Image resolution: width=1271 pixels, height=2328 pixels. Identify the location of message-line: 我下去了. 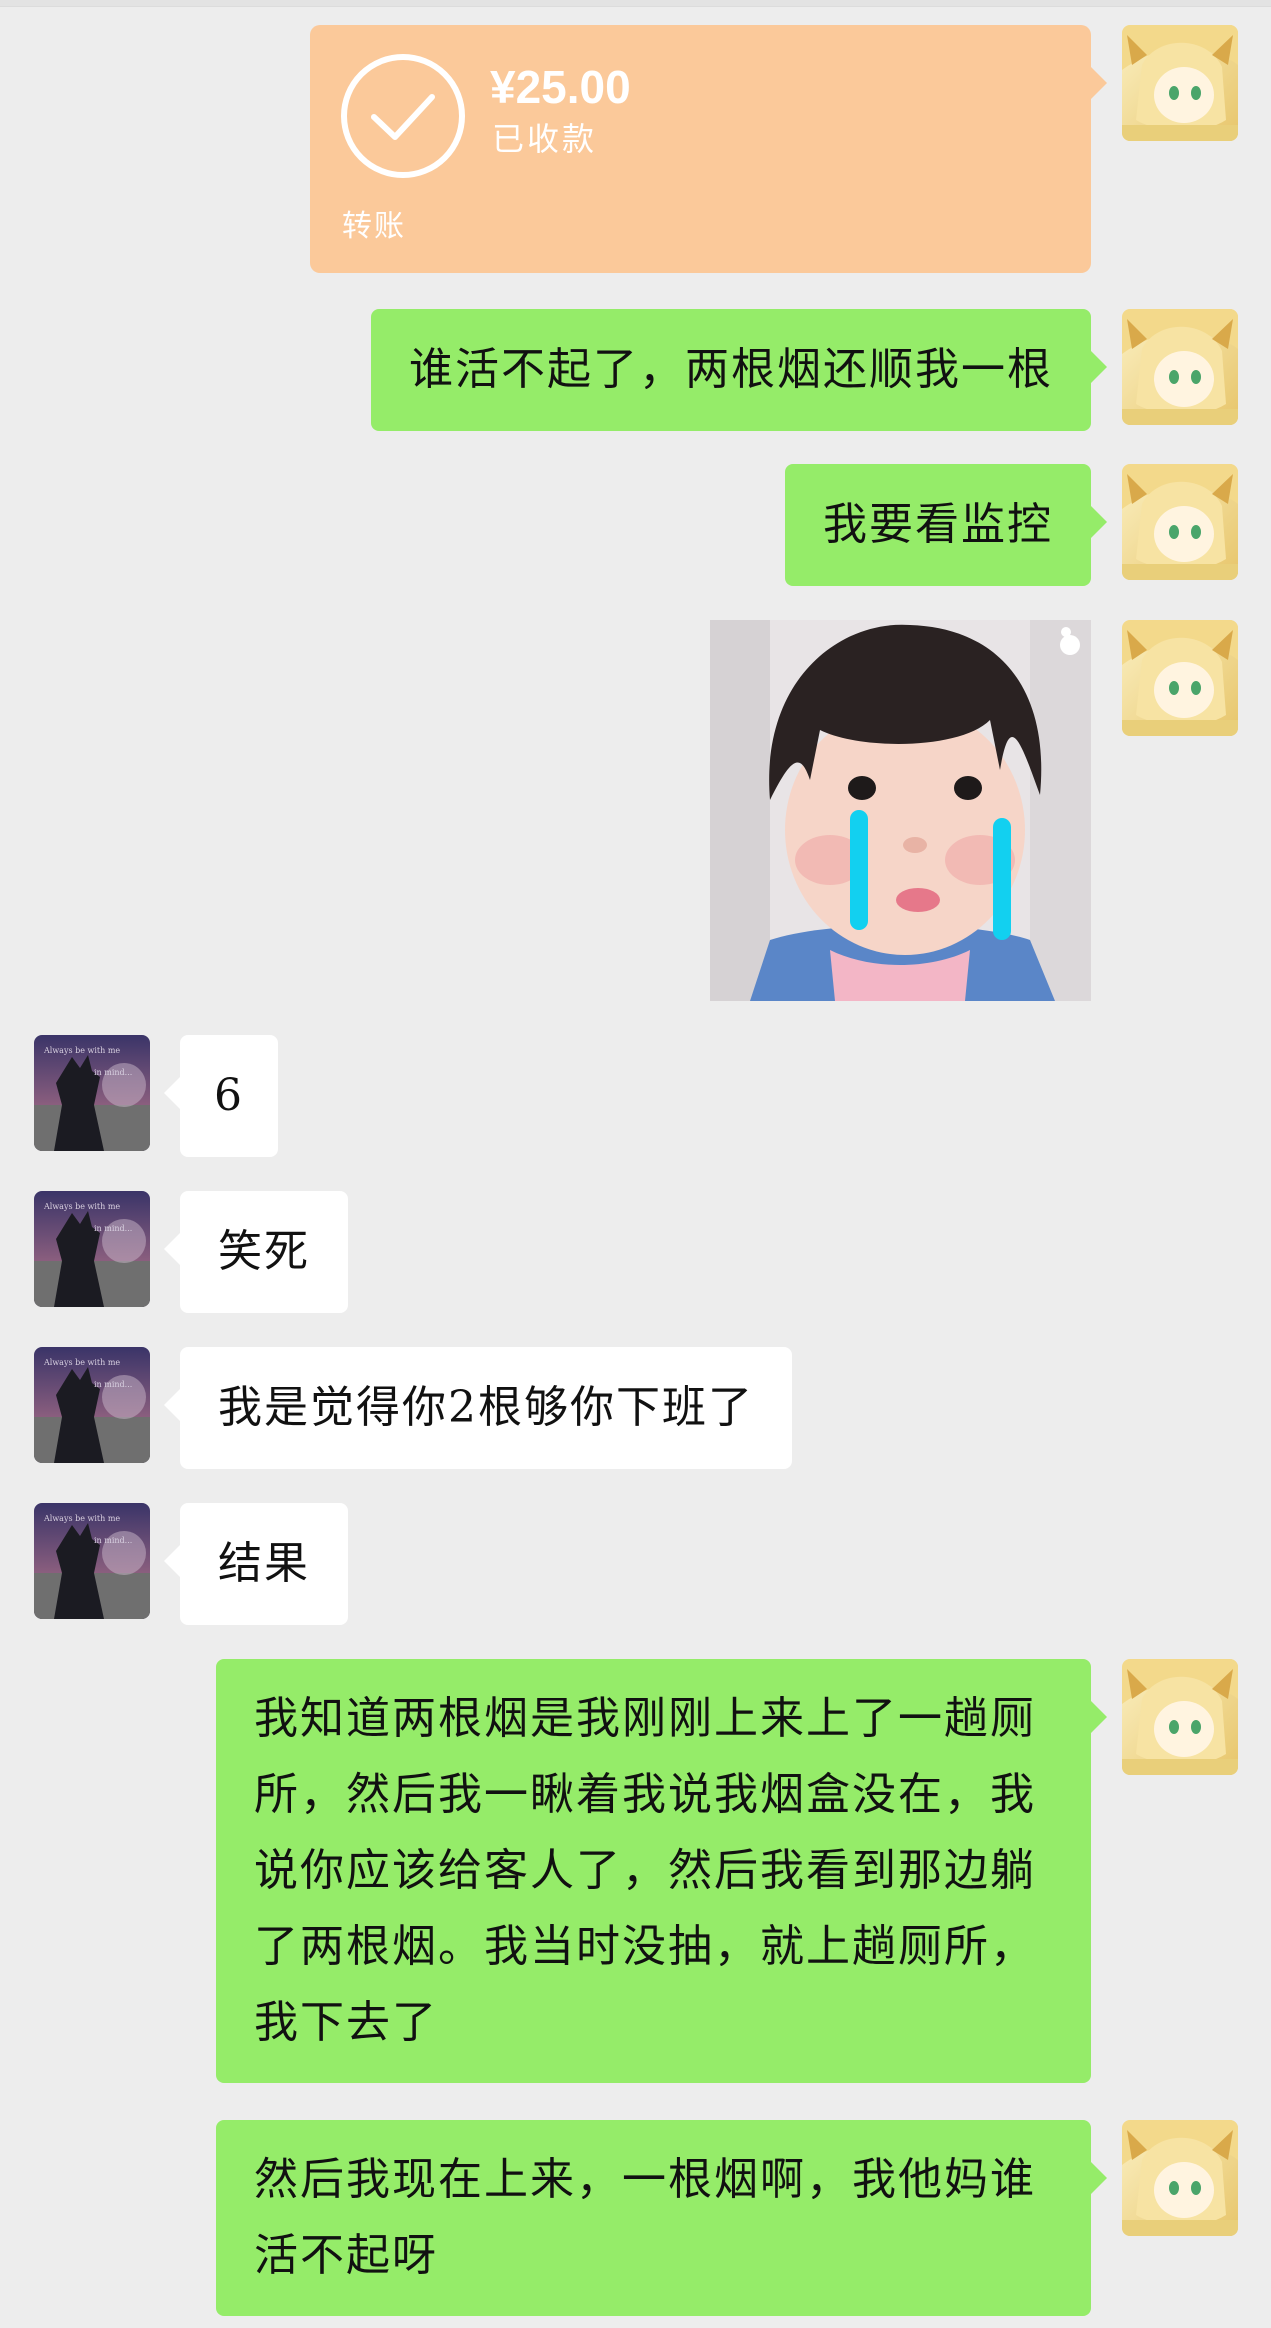
(346, 2022).